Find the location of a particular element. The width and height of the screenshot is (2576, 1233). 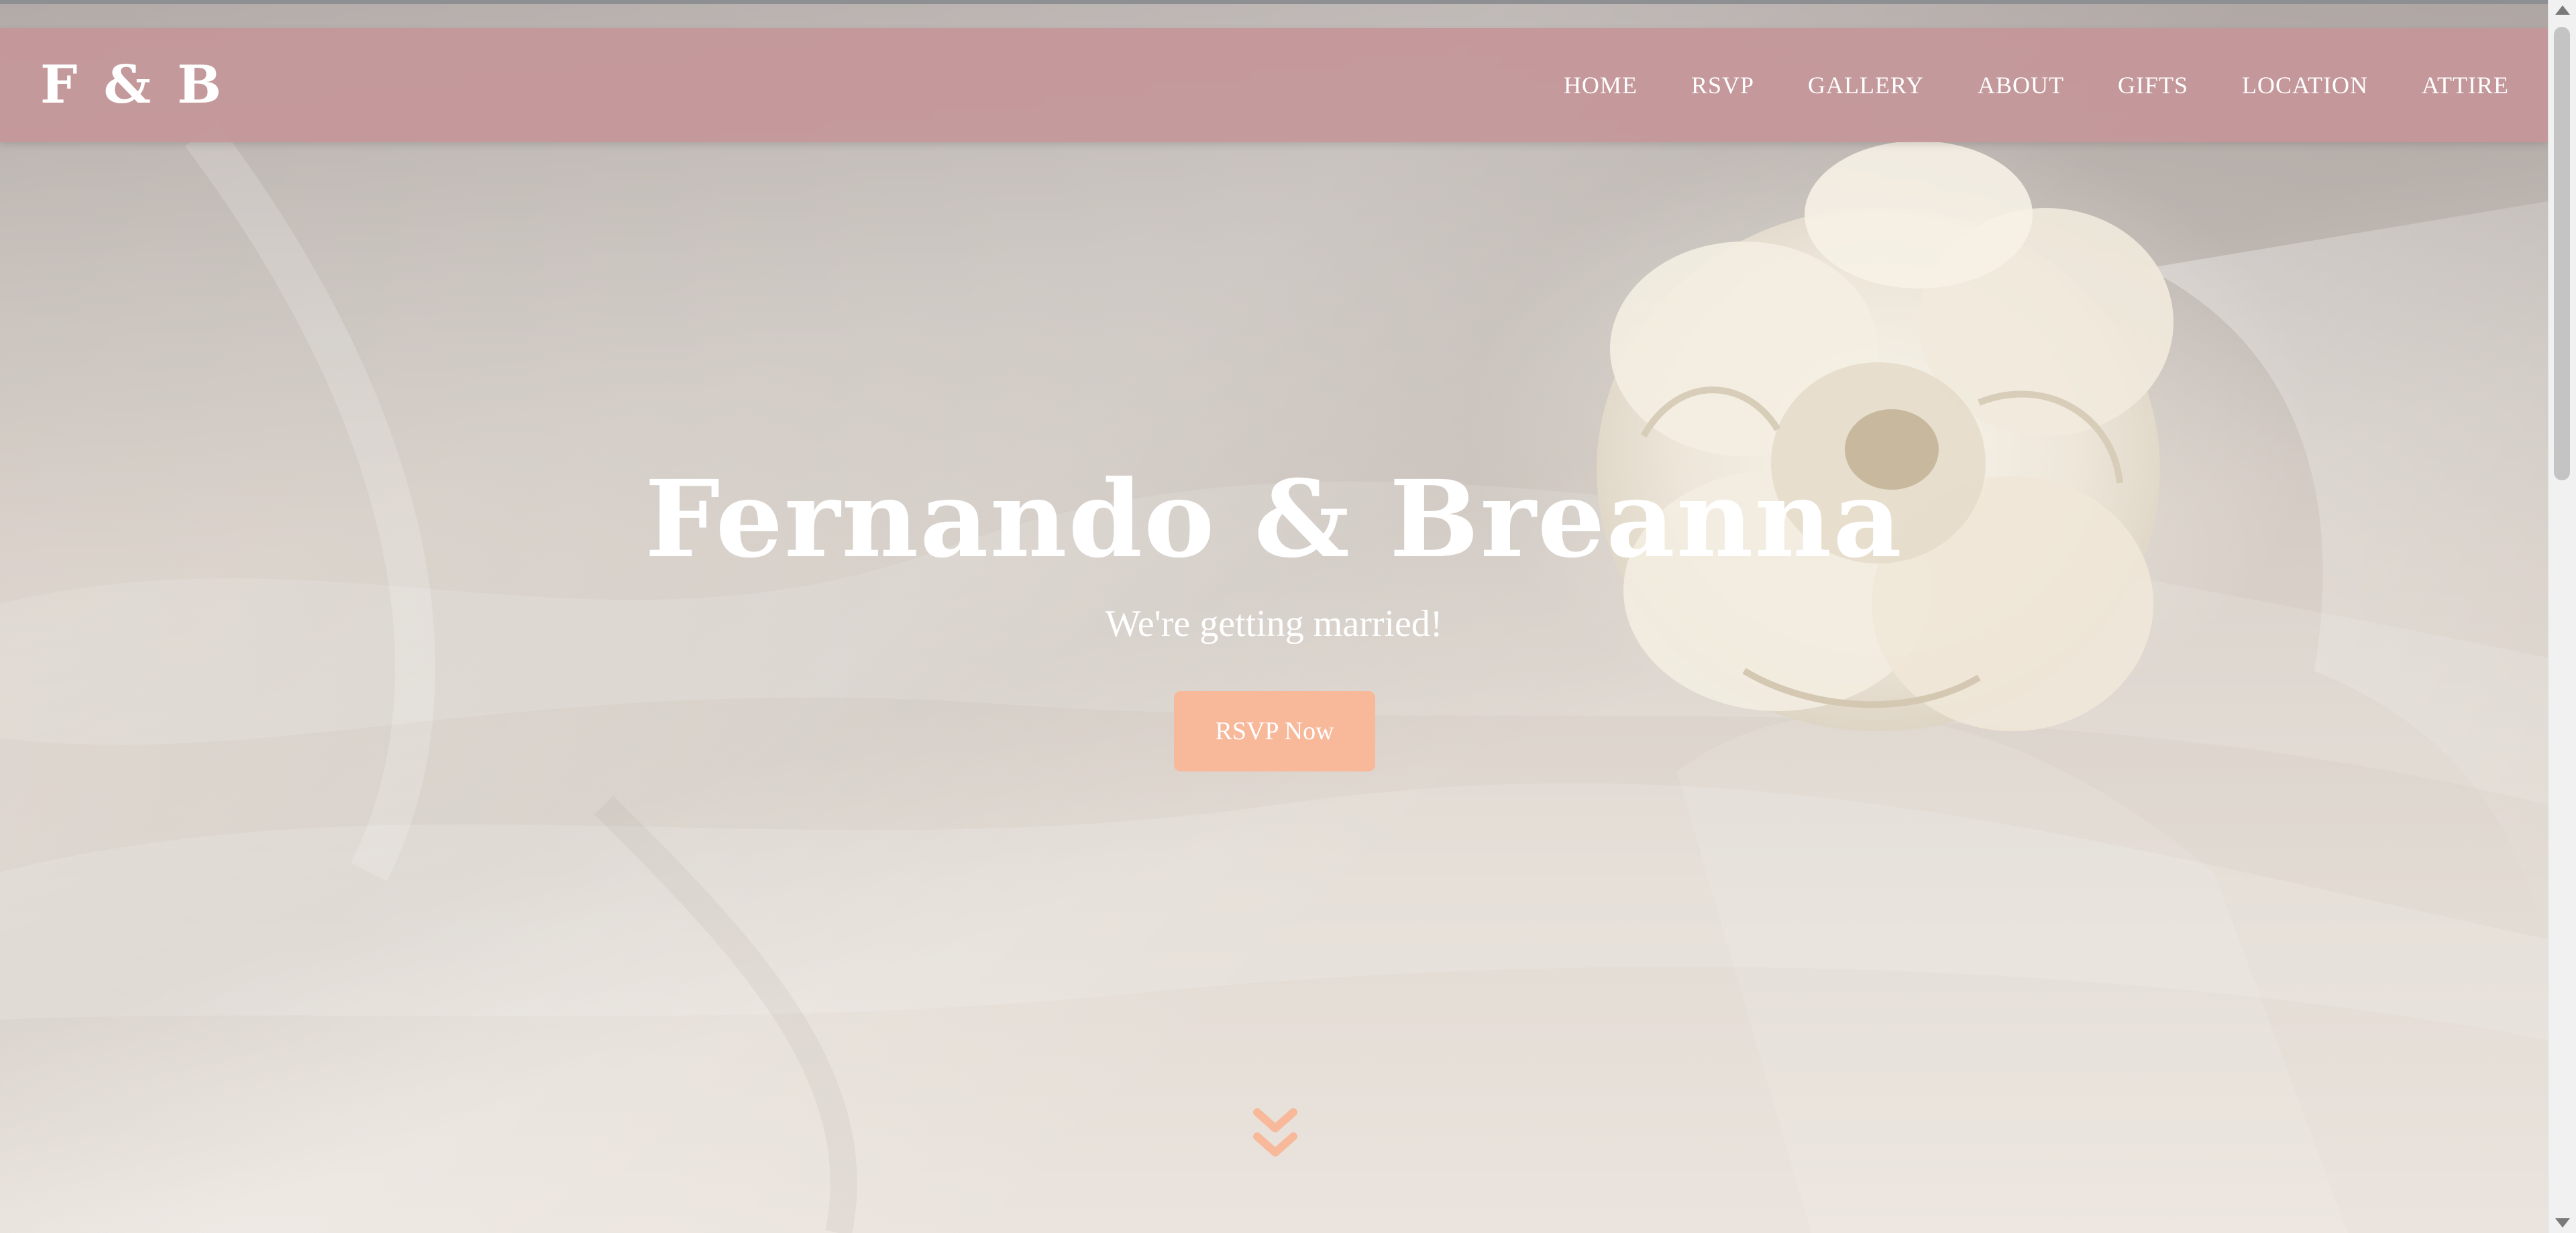

nav-item-home: HOME is located at coordinates (1601, 85).